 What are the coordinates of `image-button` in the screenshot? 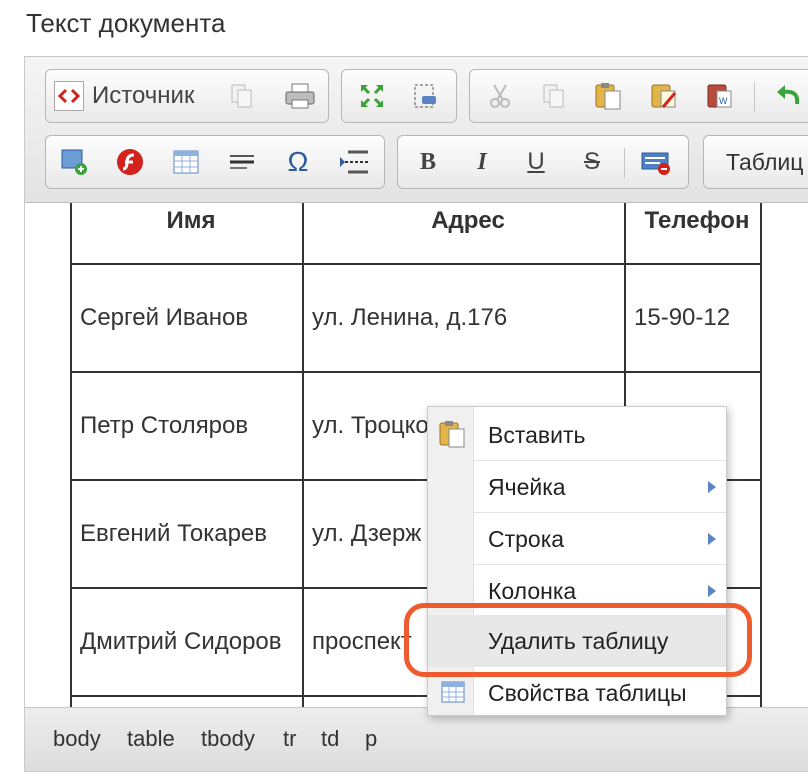 It's located at (74, 162).